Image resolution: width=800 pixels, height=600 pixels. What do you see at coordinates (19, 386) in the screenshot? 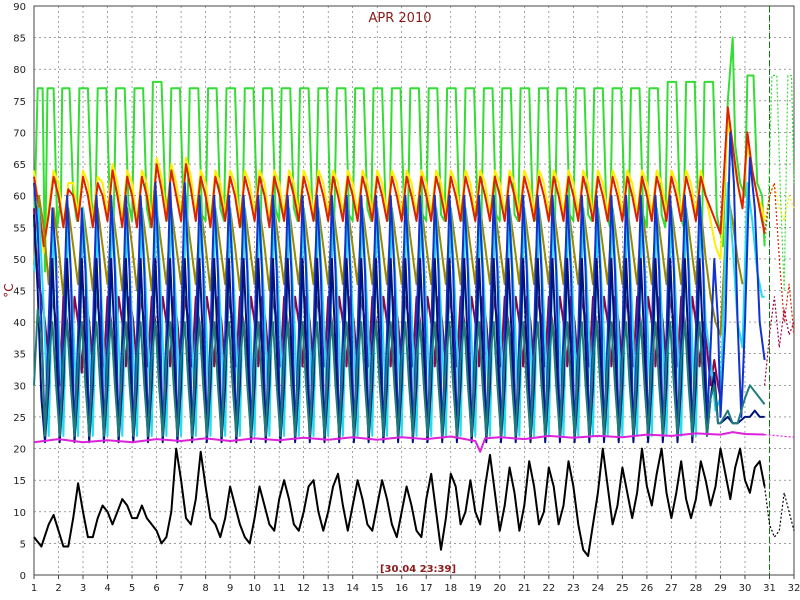
I see `y-tick-label: 30` at bounding box center [19, 386].